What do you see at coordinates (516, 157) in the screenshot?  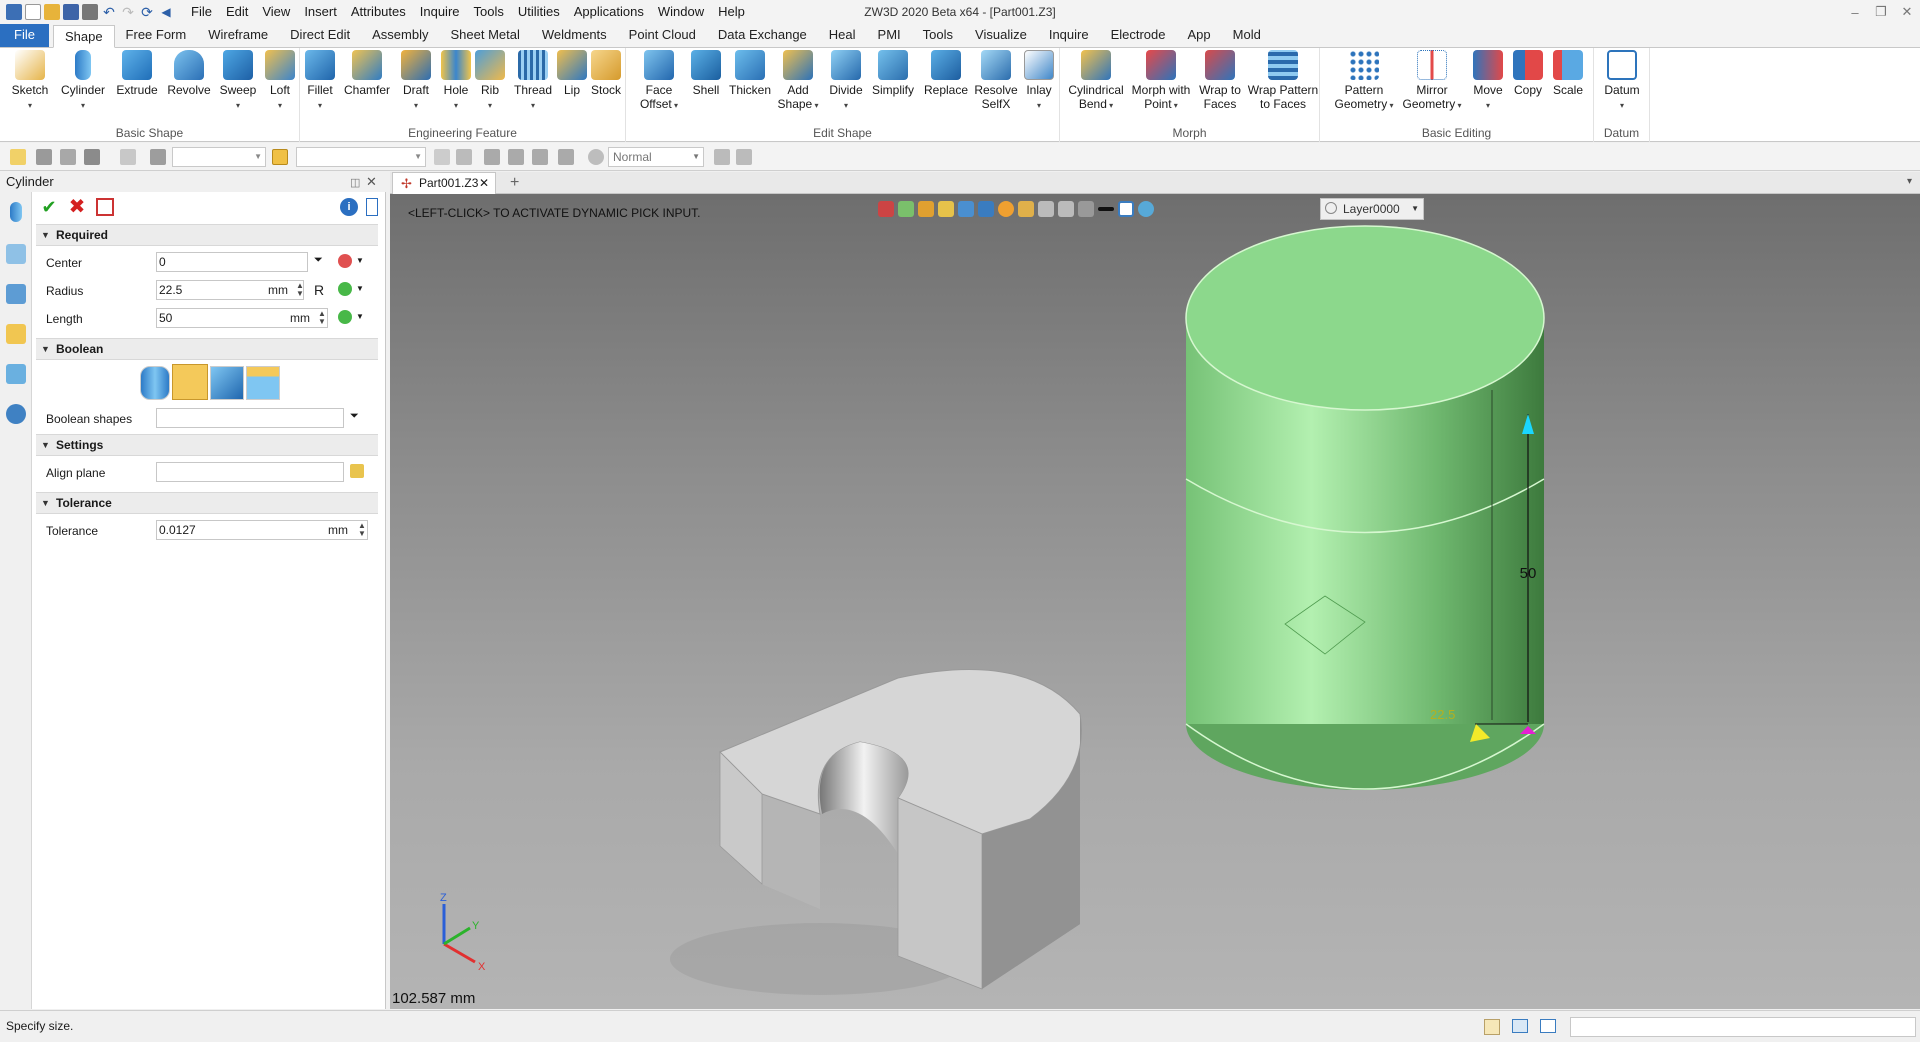 I see `align-center-icon` at bounding box center [516, 157].